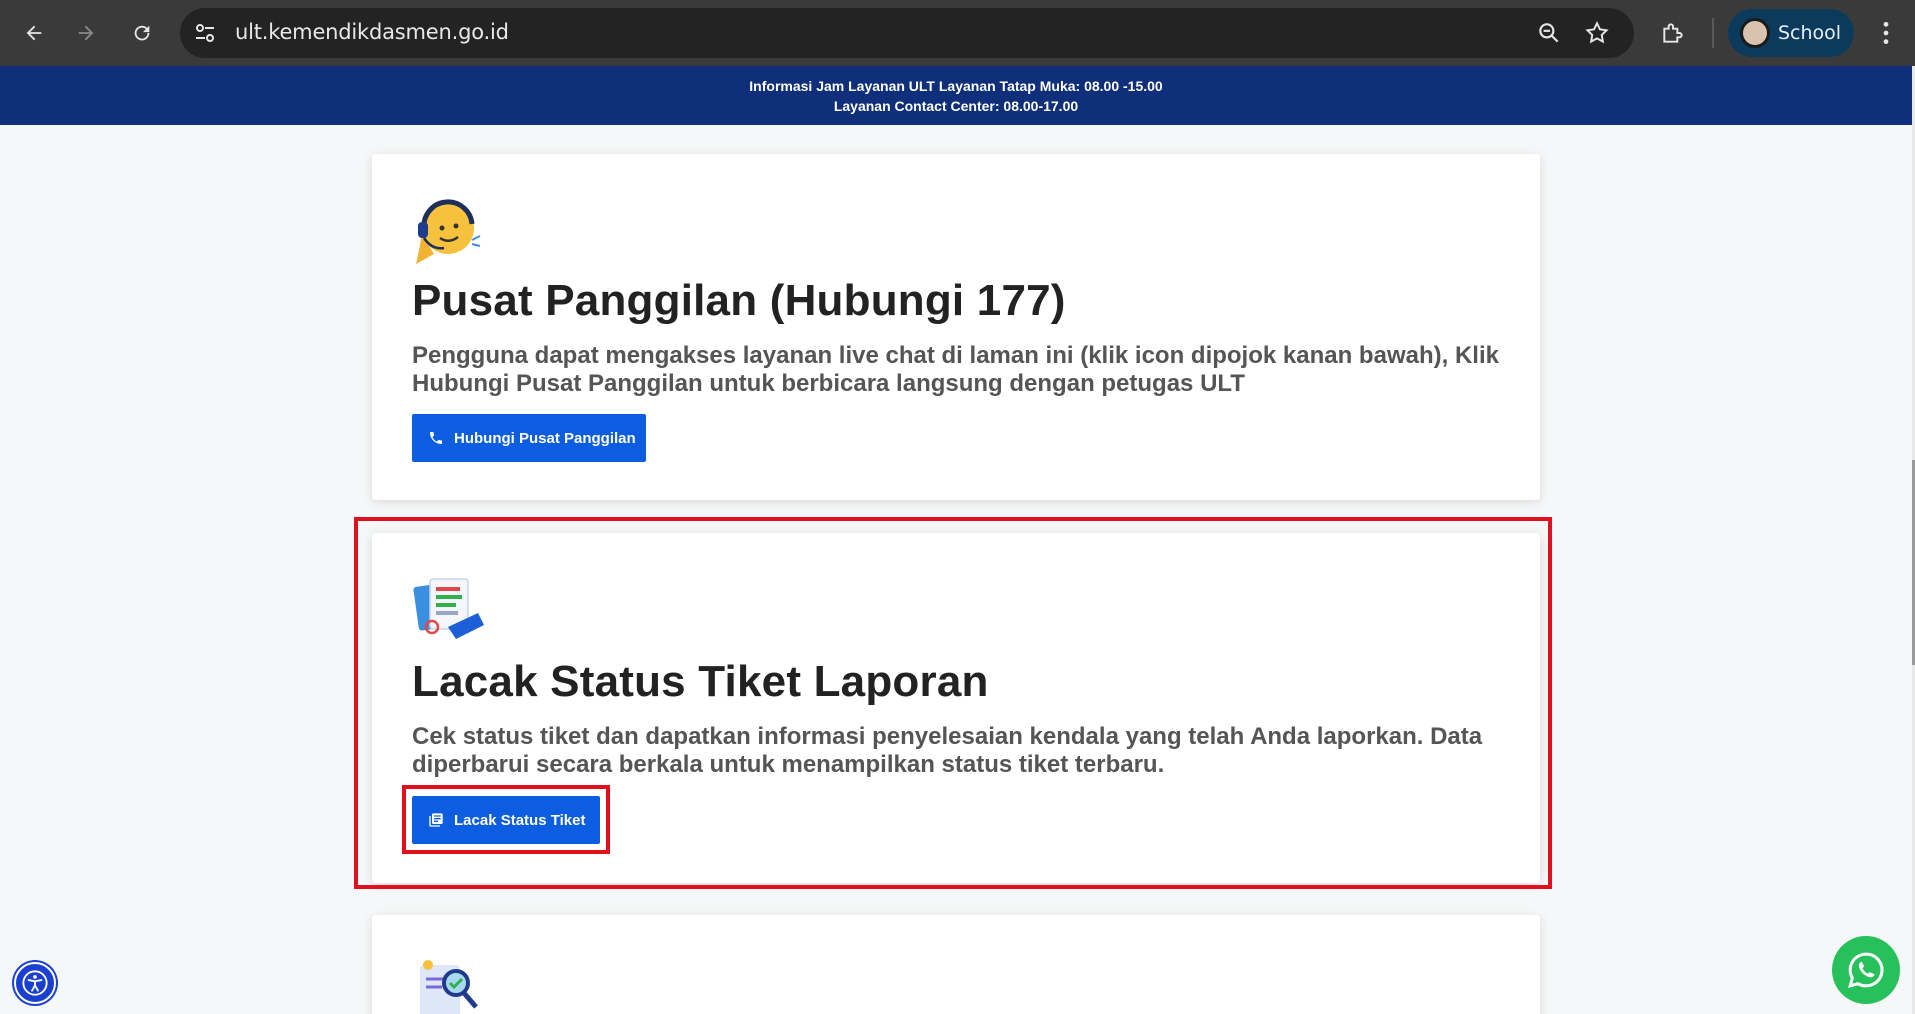 Image resolution: width=1915 pixels, height=1014 pixels. Describe the element at coordinates (739, 300) in the screenshot. I see `card-title: Pusat Panggilan (Hubungi 177)` at that location.